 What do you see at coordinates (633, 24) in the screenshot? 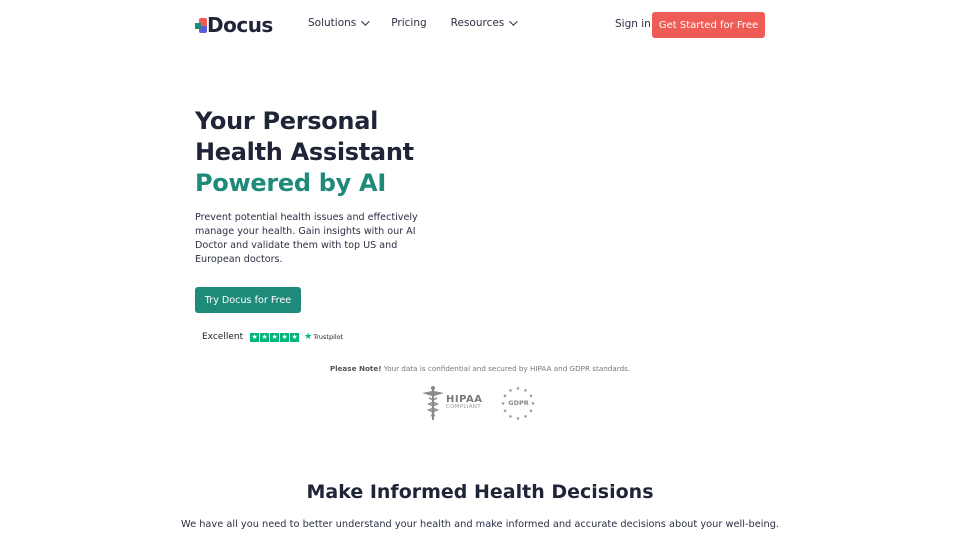
I see `sign-in-link: Sign in` at bounding box center [633, 24].